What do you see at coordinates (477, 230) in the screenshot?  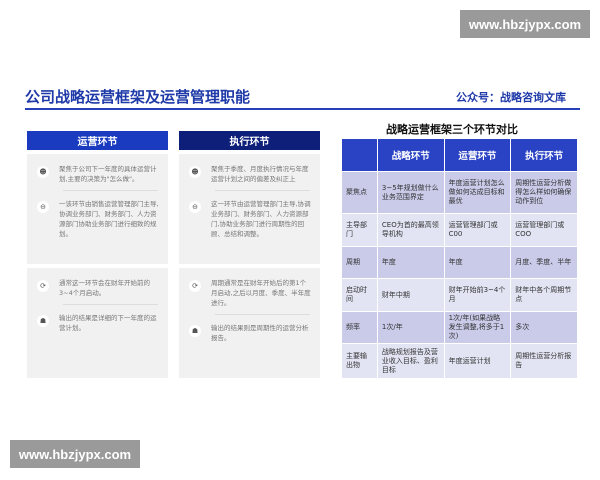 I see `table-cell: 运营管理部门或C00` at bounding box center [477, 230].